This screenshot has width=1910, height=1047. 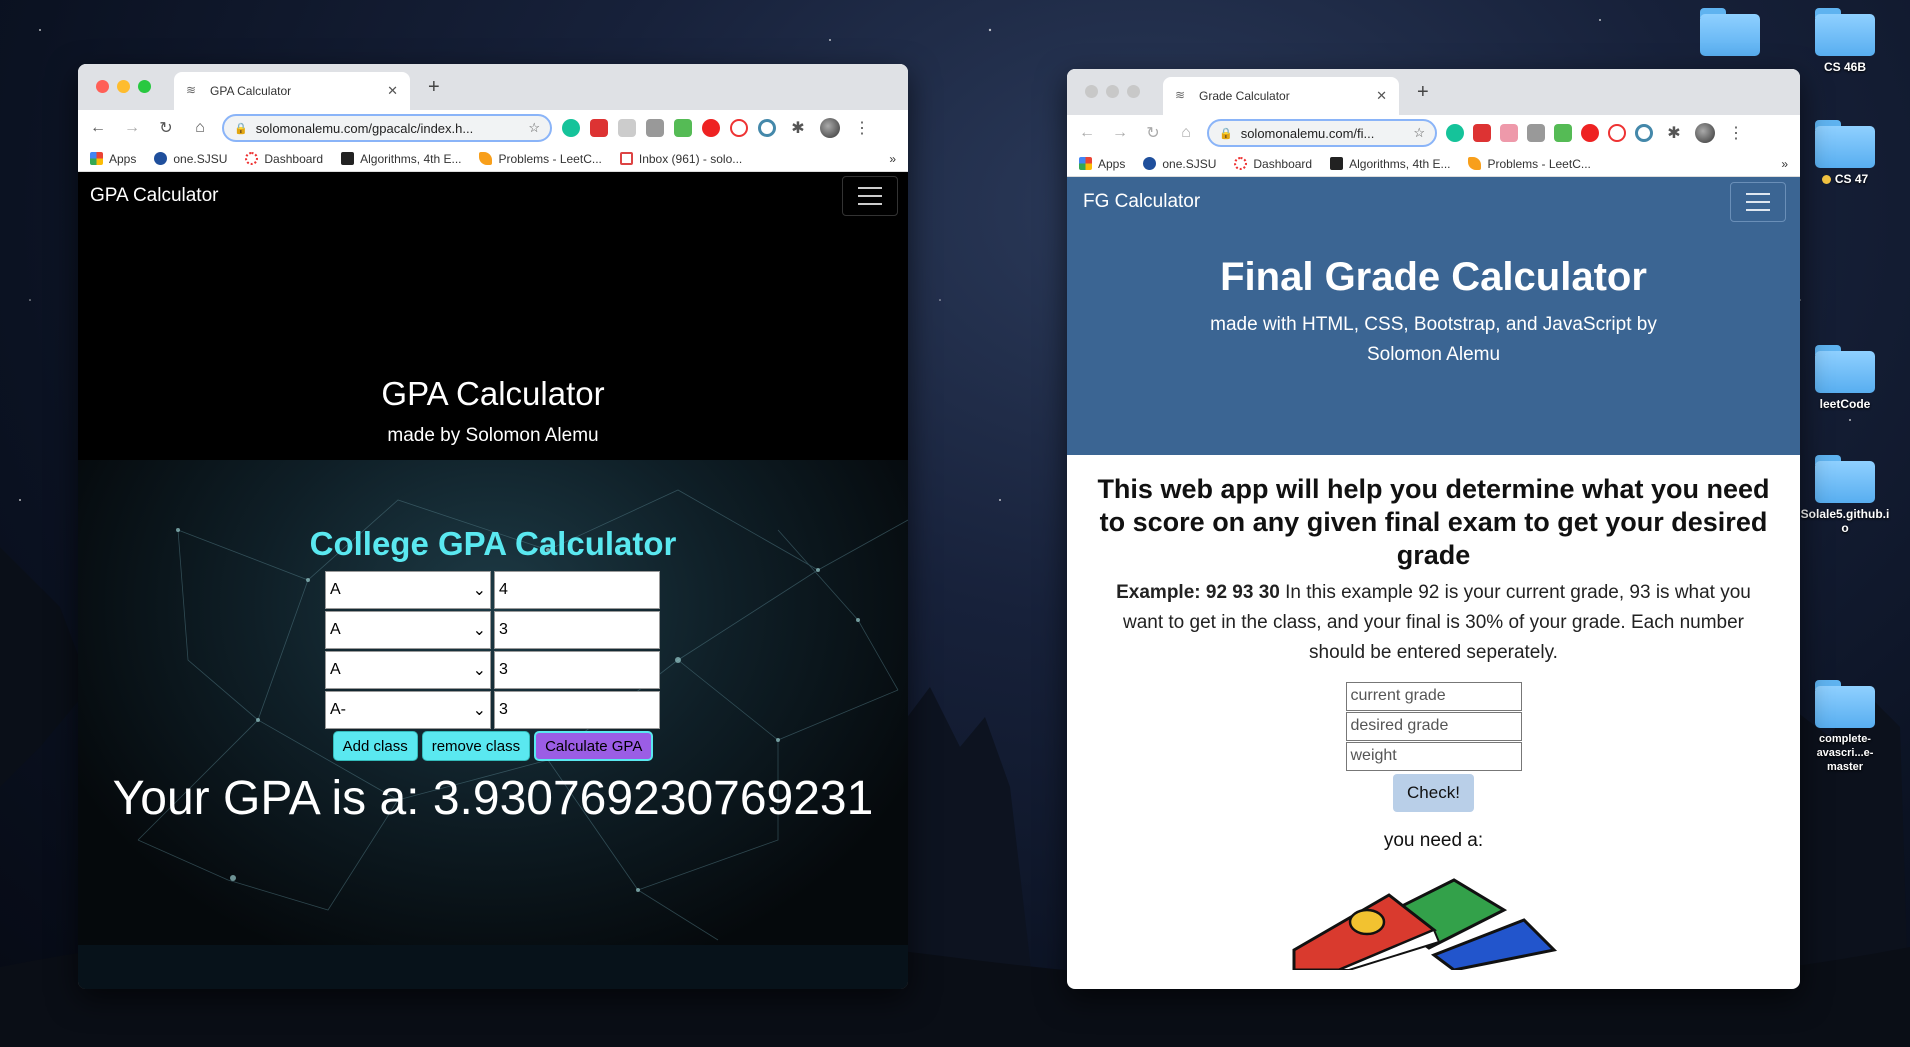 What do you see at coordinates (1244, 96) in the screenshot?
I see `tab-title: Grade Calculator` at bounding box center [1244, 96].